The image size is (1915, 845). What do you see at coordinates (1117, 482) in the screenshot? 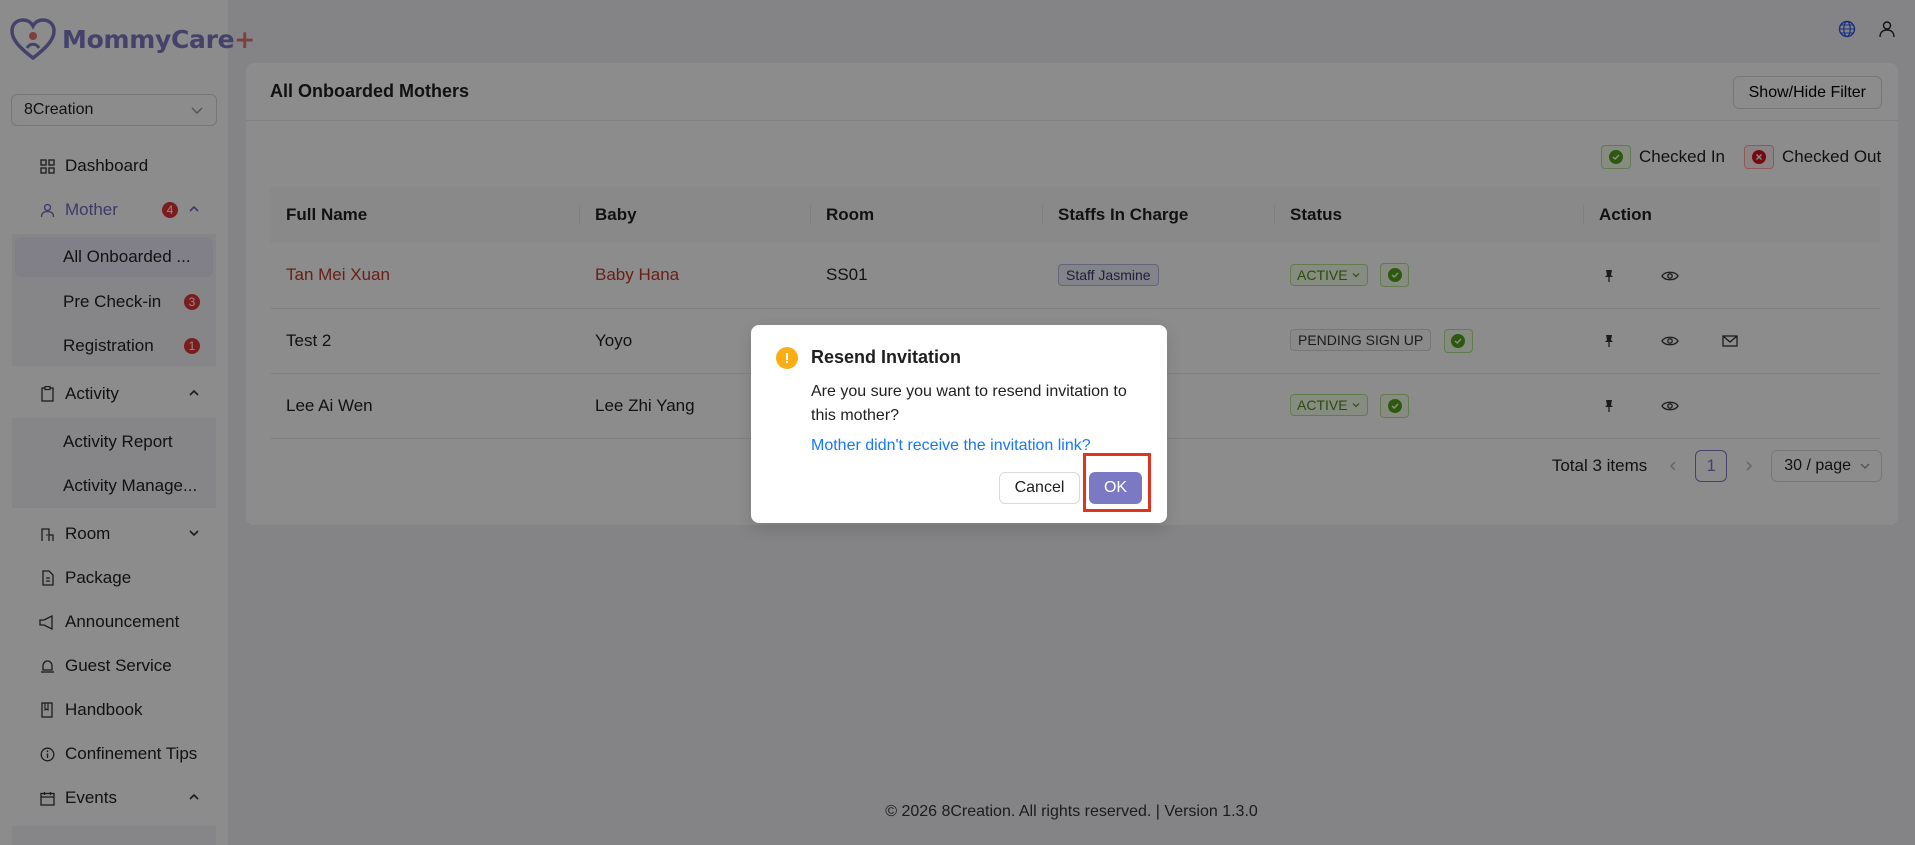
I see `ok-button-highlight` at bounding box center [1117, 482].